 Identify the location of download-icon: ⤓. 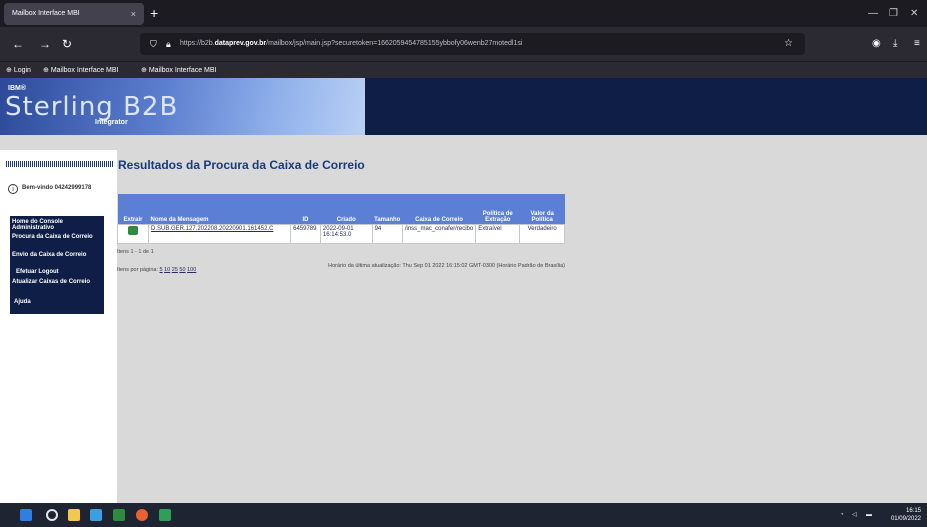
(895, 44).